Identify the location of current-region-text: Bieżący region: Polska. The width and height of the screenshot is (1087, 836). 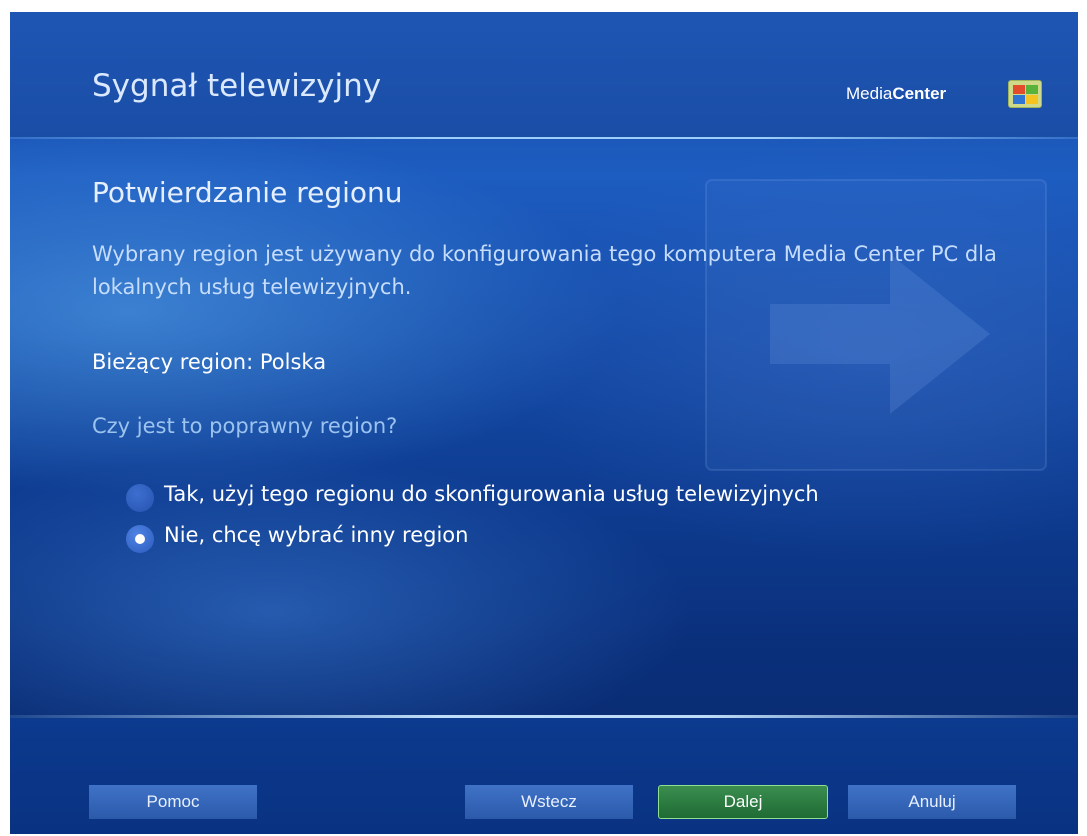
(209, 362).